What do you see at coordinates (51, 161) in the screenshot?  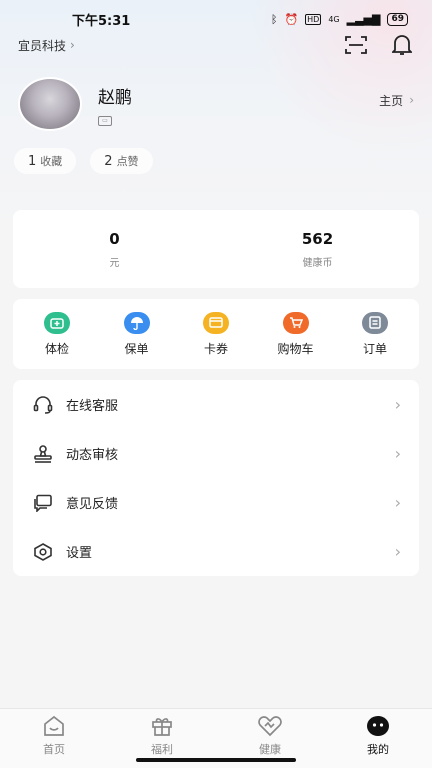 I see `favorites-label: 收藏` at bounding box center [51, 161].